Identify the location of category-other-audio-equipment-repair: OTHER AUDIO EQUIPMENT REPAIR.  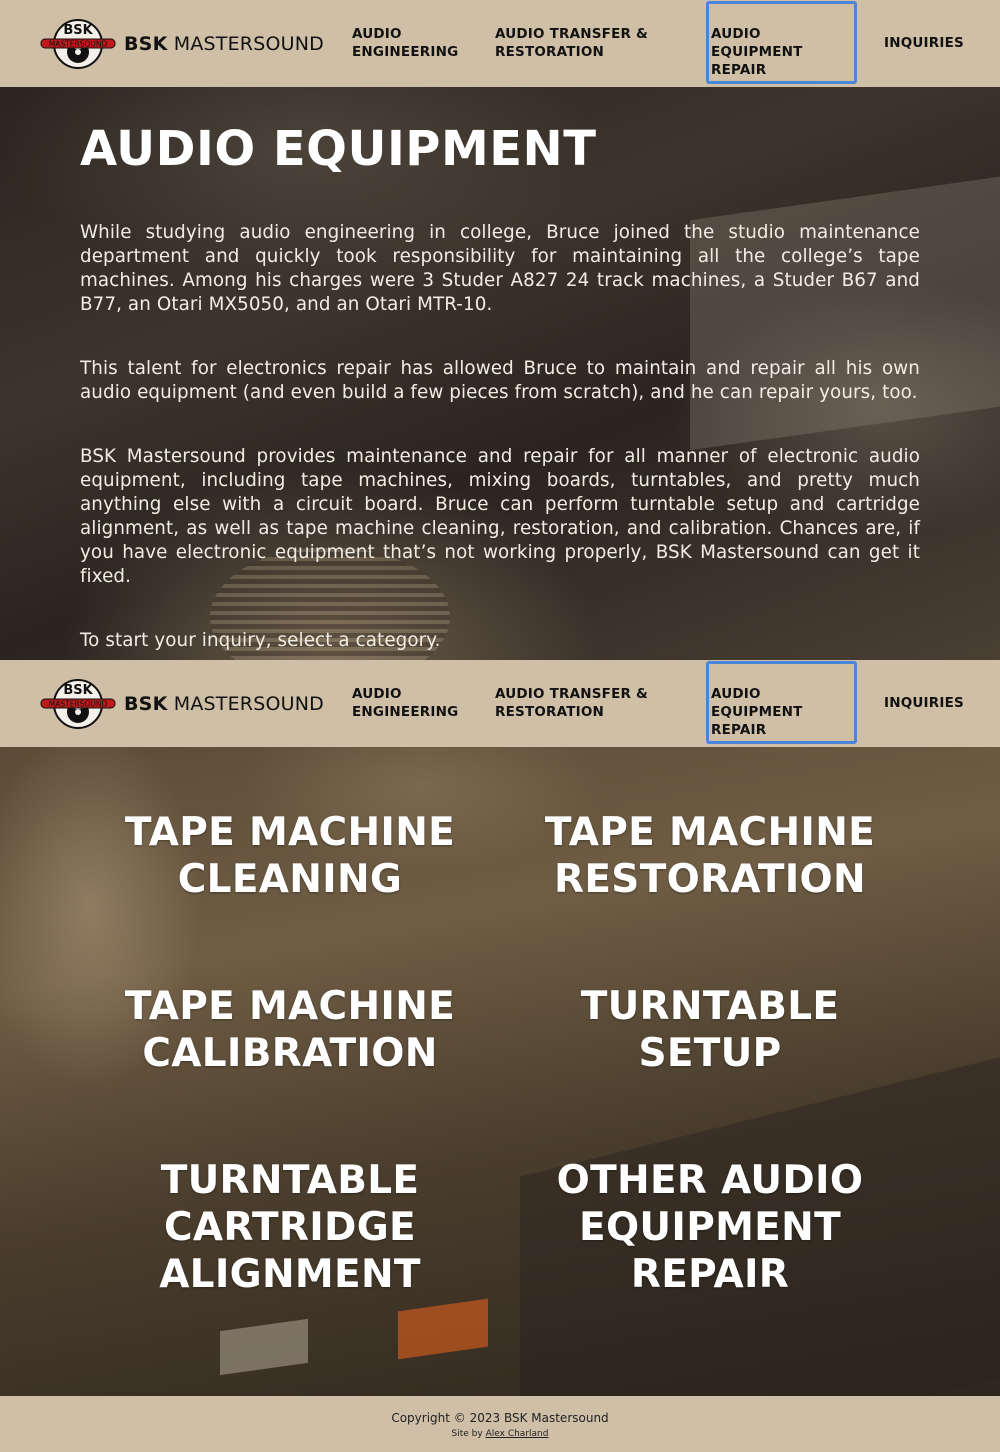
(710, 1227).